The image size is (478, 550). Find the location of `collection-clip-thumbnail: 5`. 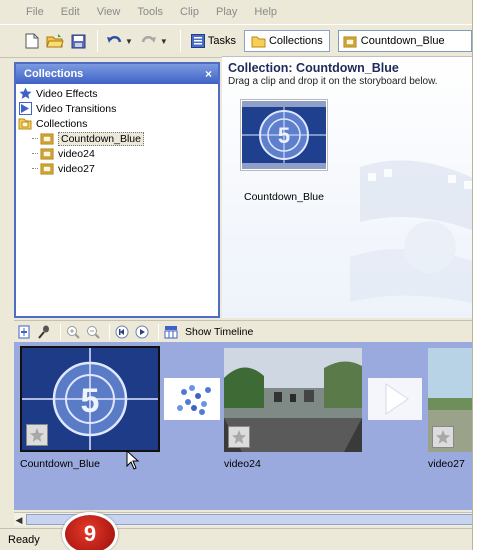

collection-clip-thumbnail: 5 is located at coordinates (284, 135).